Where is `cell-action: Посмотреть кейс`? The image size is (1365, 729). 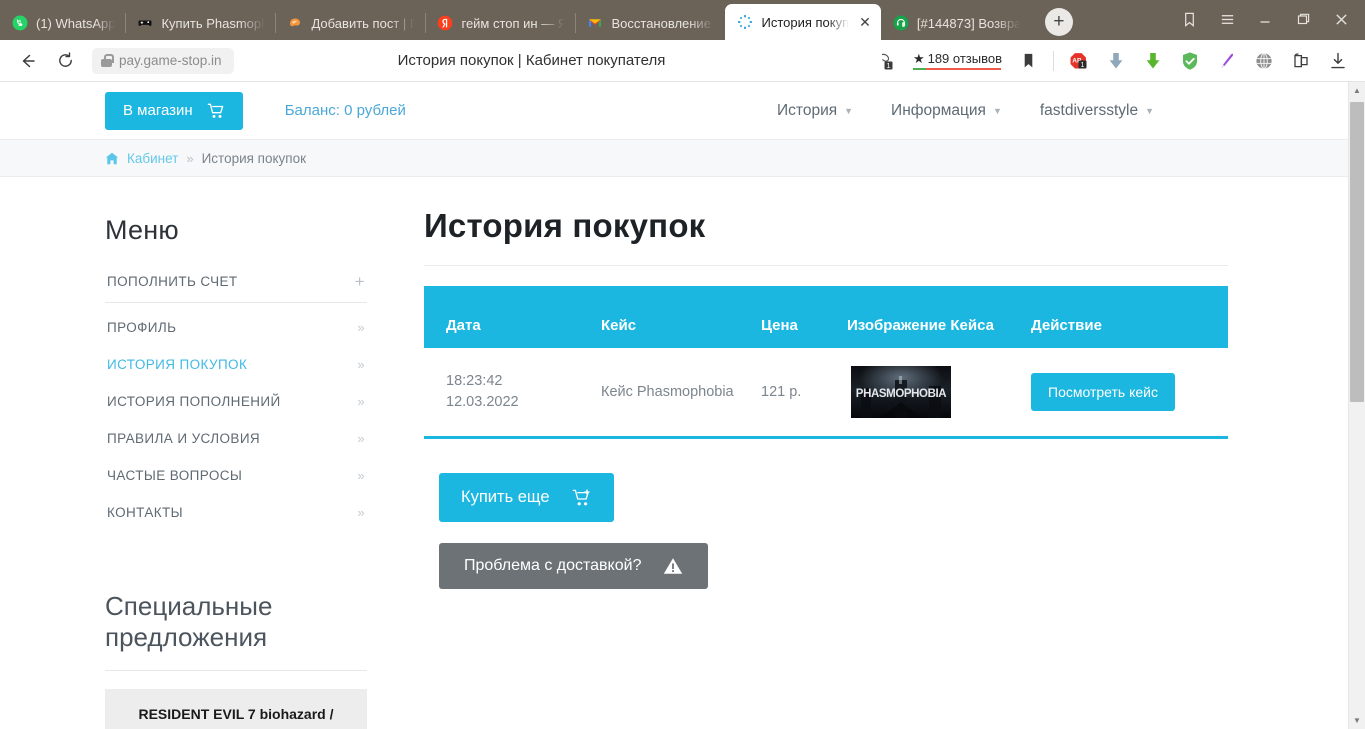
cell-action: Посмотреть кейс is located at coordinates (1118, 393).